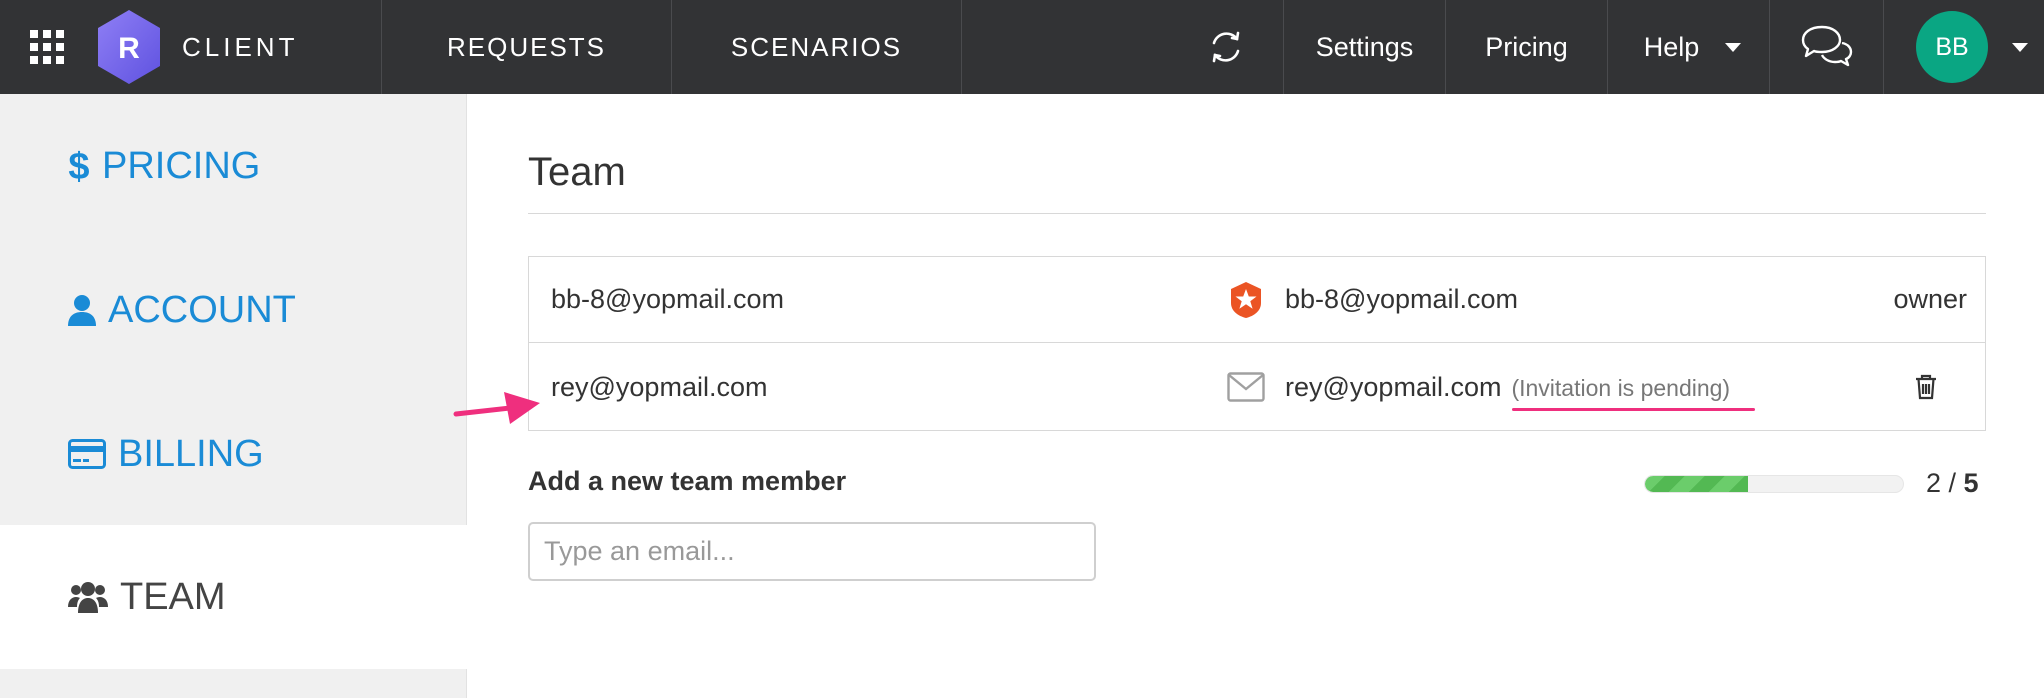 The image size is (2044, 698). I want to click on delete-member-button, so click(1926, 387).